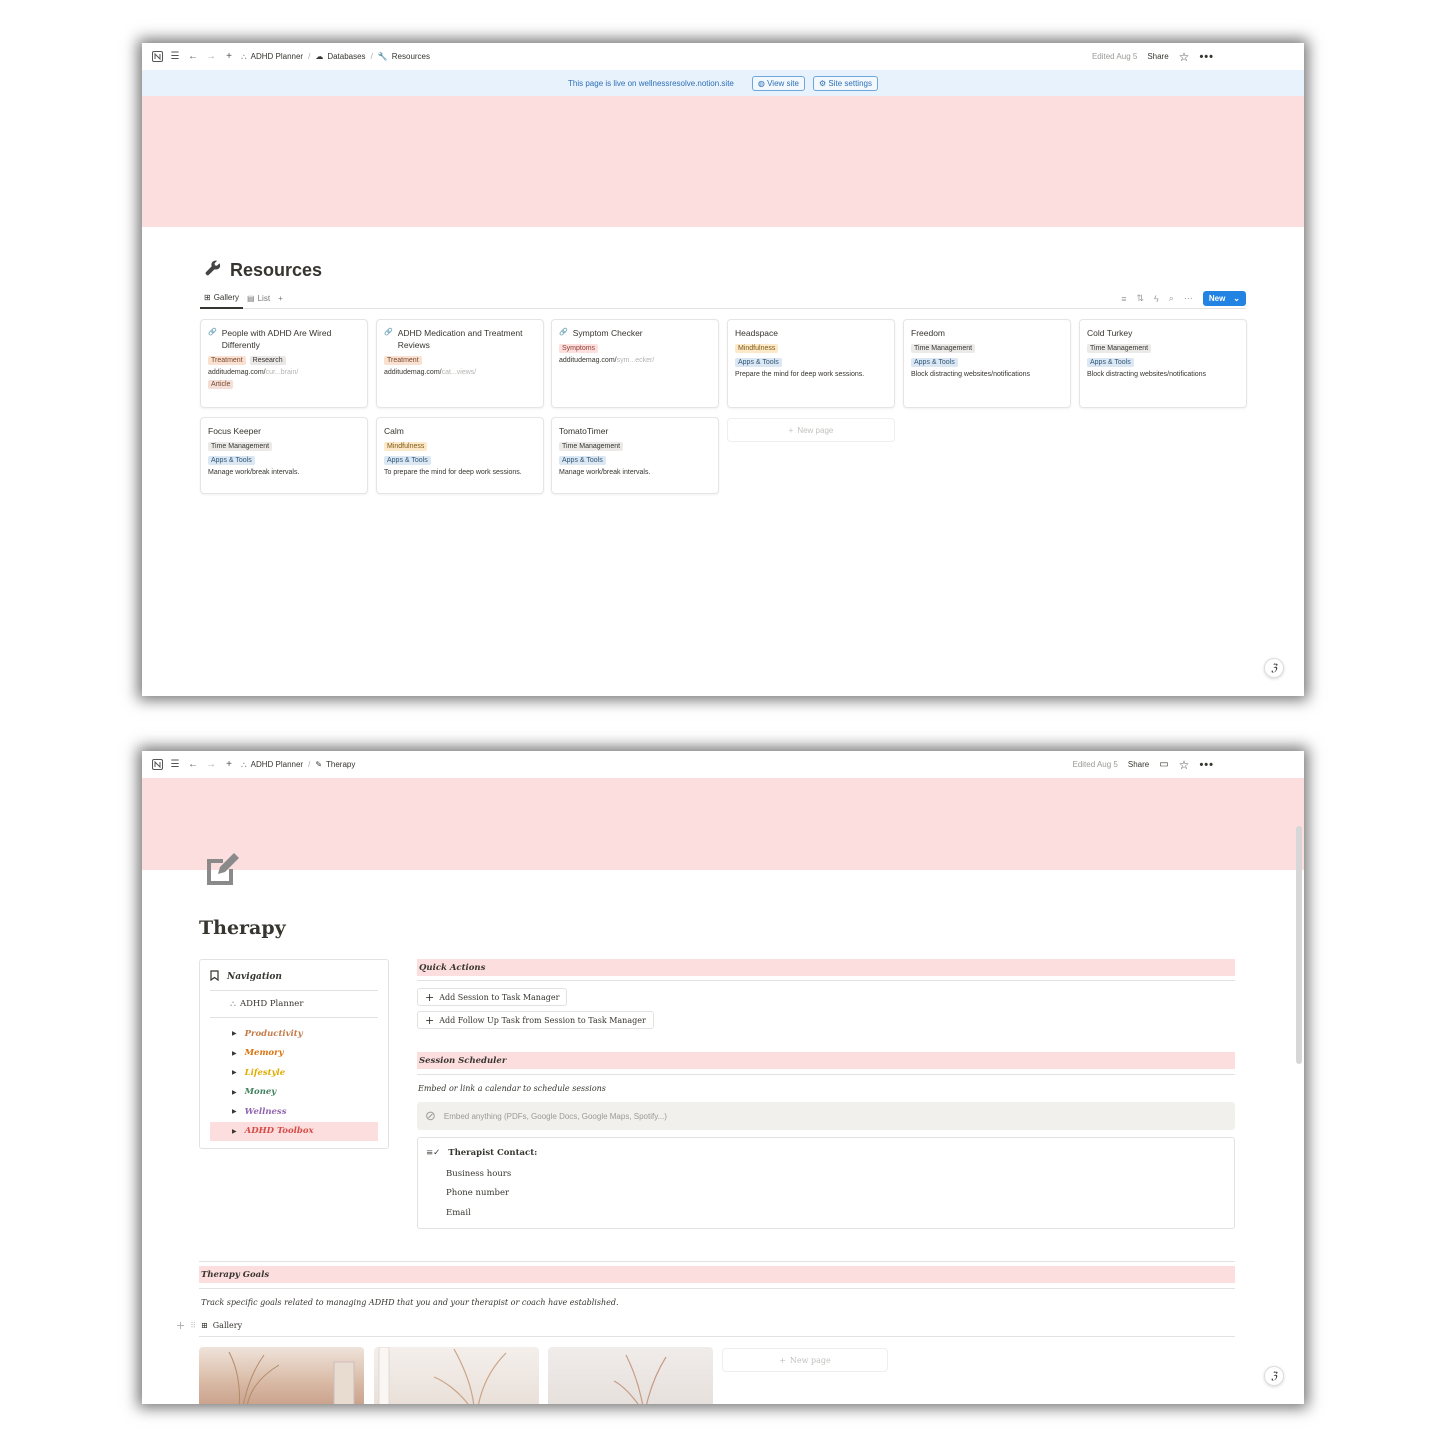  What do you see at coordinates (193, 1325) in the screenshot?
I see `drag-handle-icon: ⠿` at bounding box center [193, 1325].